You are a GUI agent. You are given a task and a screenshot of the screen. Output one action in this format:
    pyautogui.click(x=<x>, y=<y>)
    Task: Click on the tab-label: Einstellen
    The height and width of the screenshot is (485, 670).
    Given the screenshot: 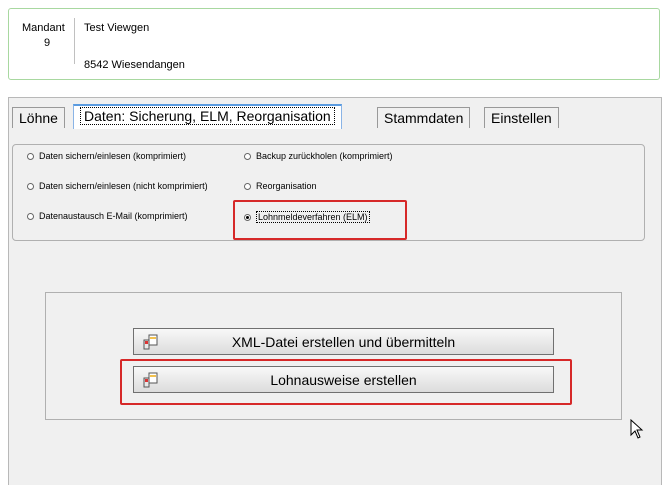 What is the action you would take?
    pyautogui.click(x=521, y=118)
    